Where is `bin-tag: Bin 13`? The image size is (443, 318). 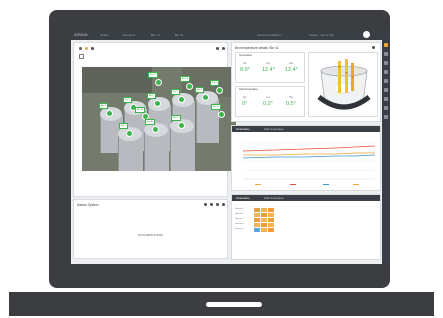
bin-tag: Bin 13 is located at coordinates (216, 107).